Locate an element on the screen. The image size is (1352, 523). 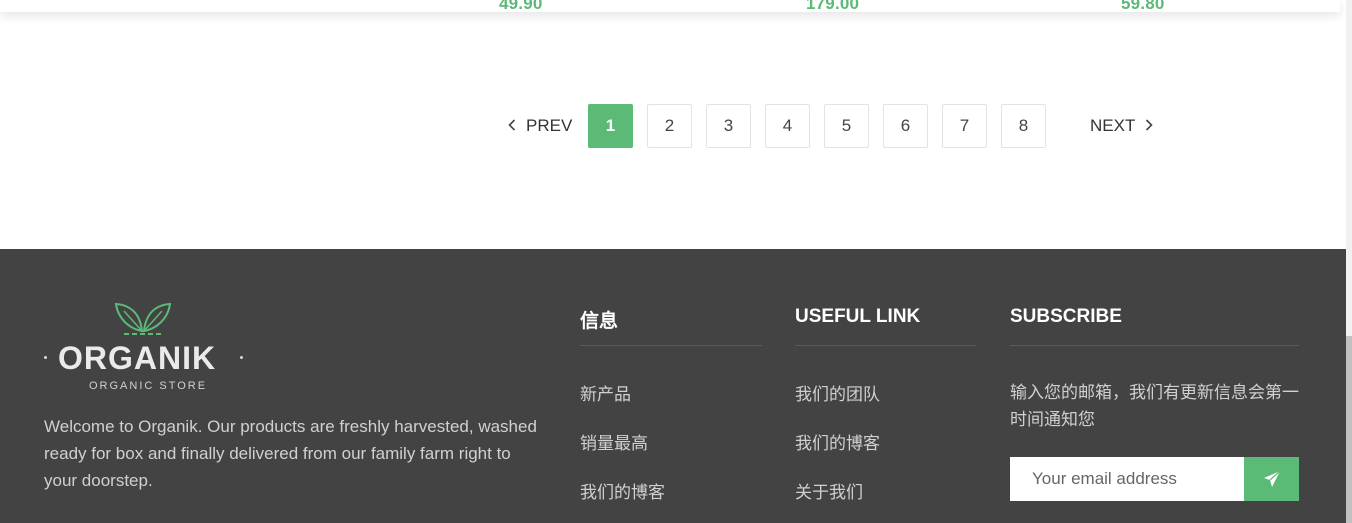
page-scrollbar is located at coordinates (1349, 261).